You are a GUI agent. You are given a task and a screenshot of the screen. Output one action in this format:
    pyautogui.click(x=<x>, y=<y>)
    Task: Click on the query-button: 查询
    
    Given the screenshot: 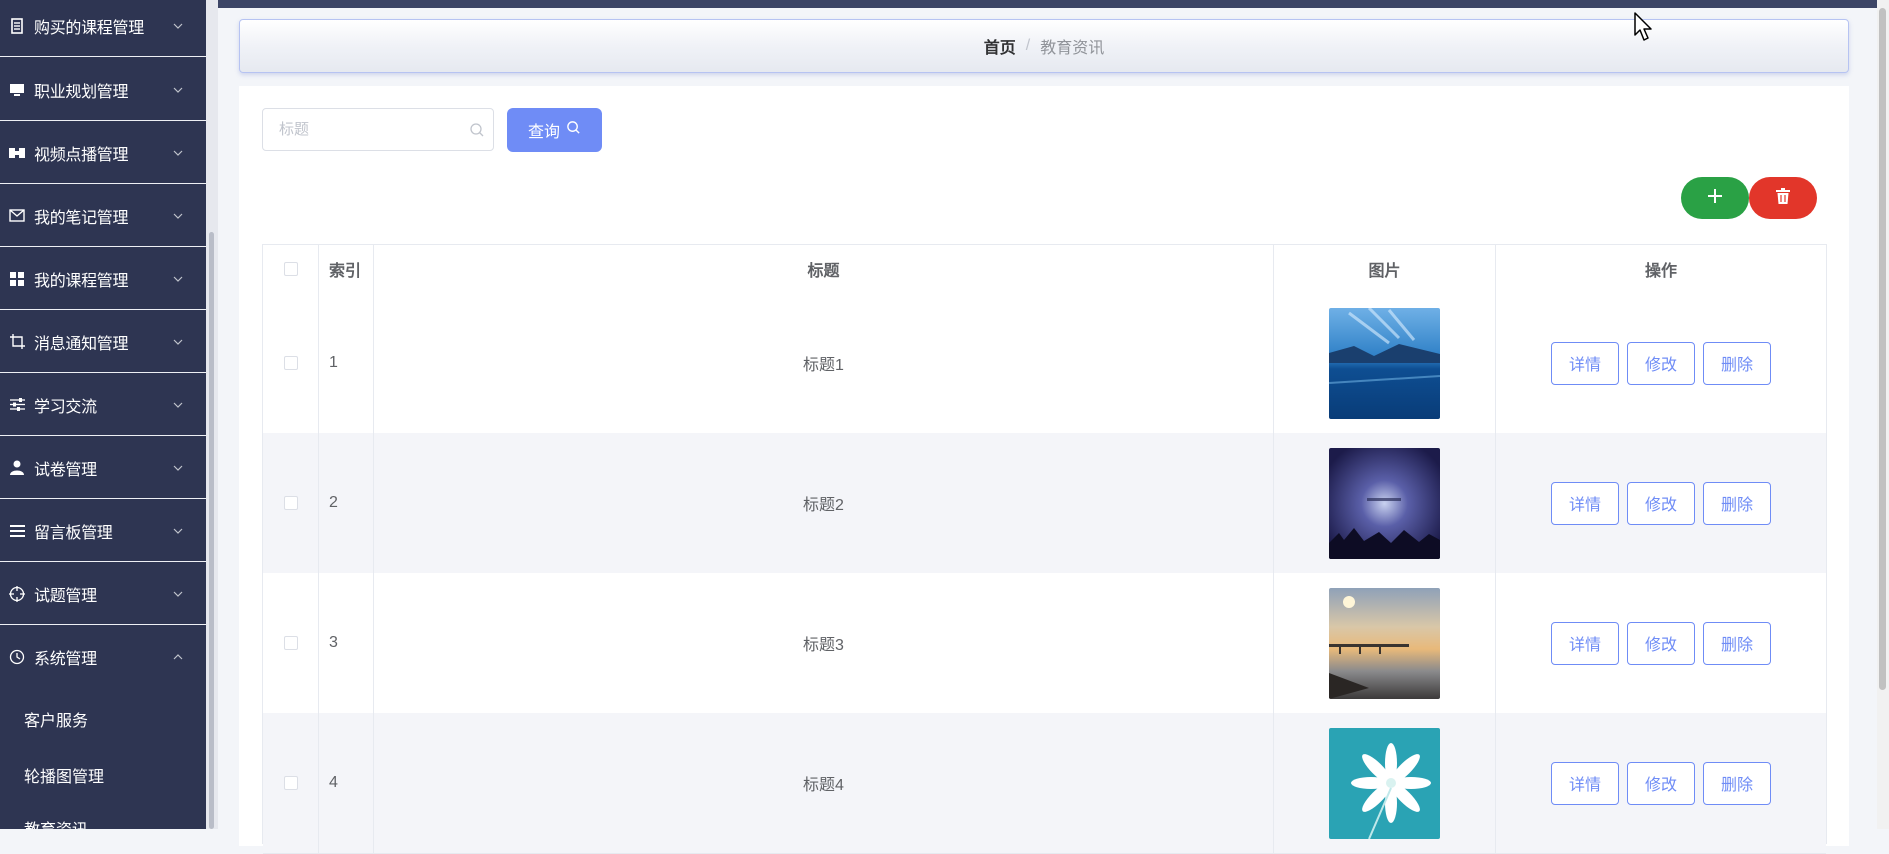 What is the action you would take?
    pyautogui.click(x=554, y=130)
    